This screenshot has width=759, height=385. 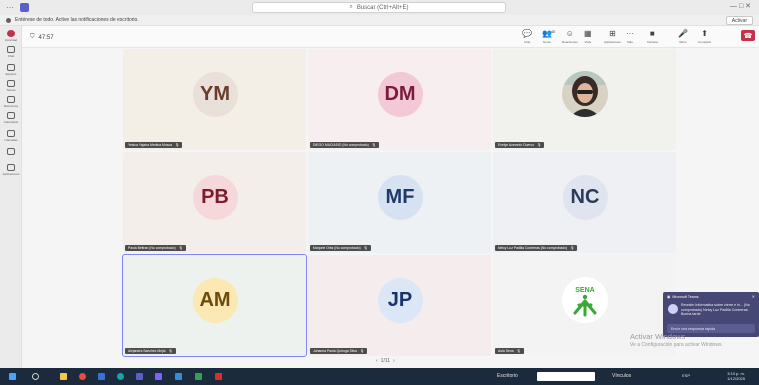 What do you see at coordinates (748, 35) in the screenshot?
I see `leave-button: ☎` at bounding box center [748, 35].